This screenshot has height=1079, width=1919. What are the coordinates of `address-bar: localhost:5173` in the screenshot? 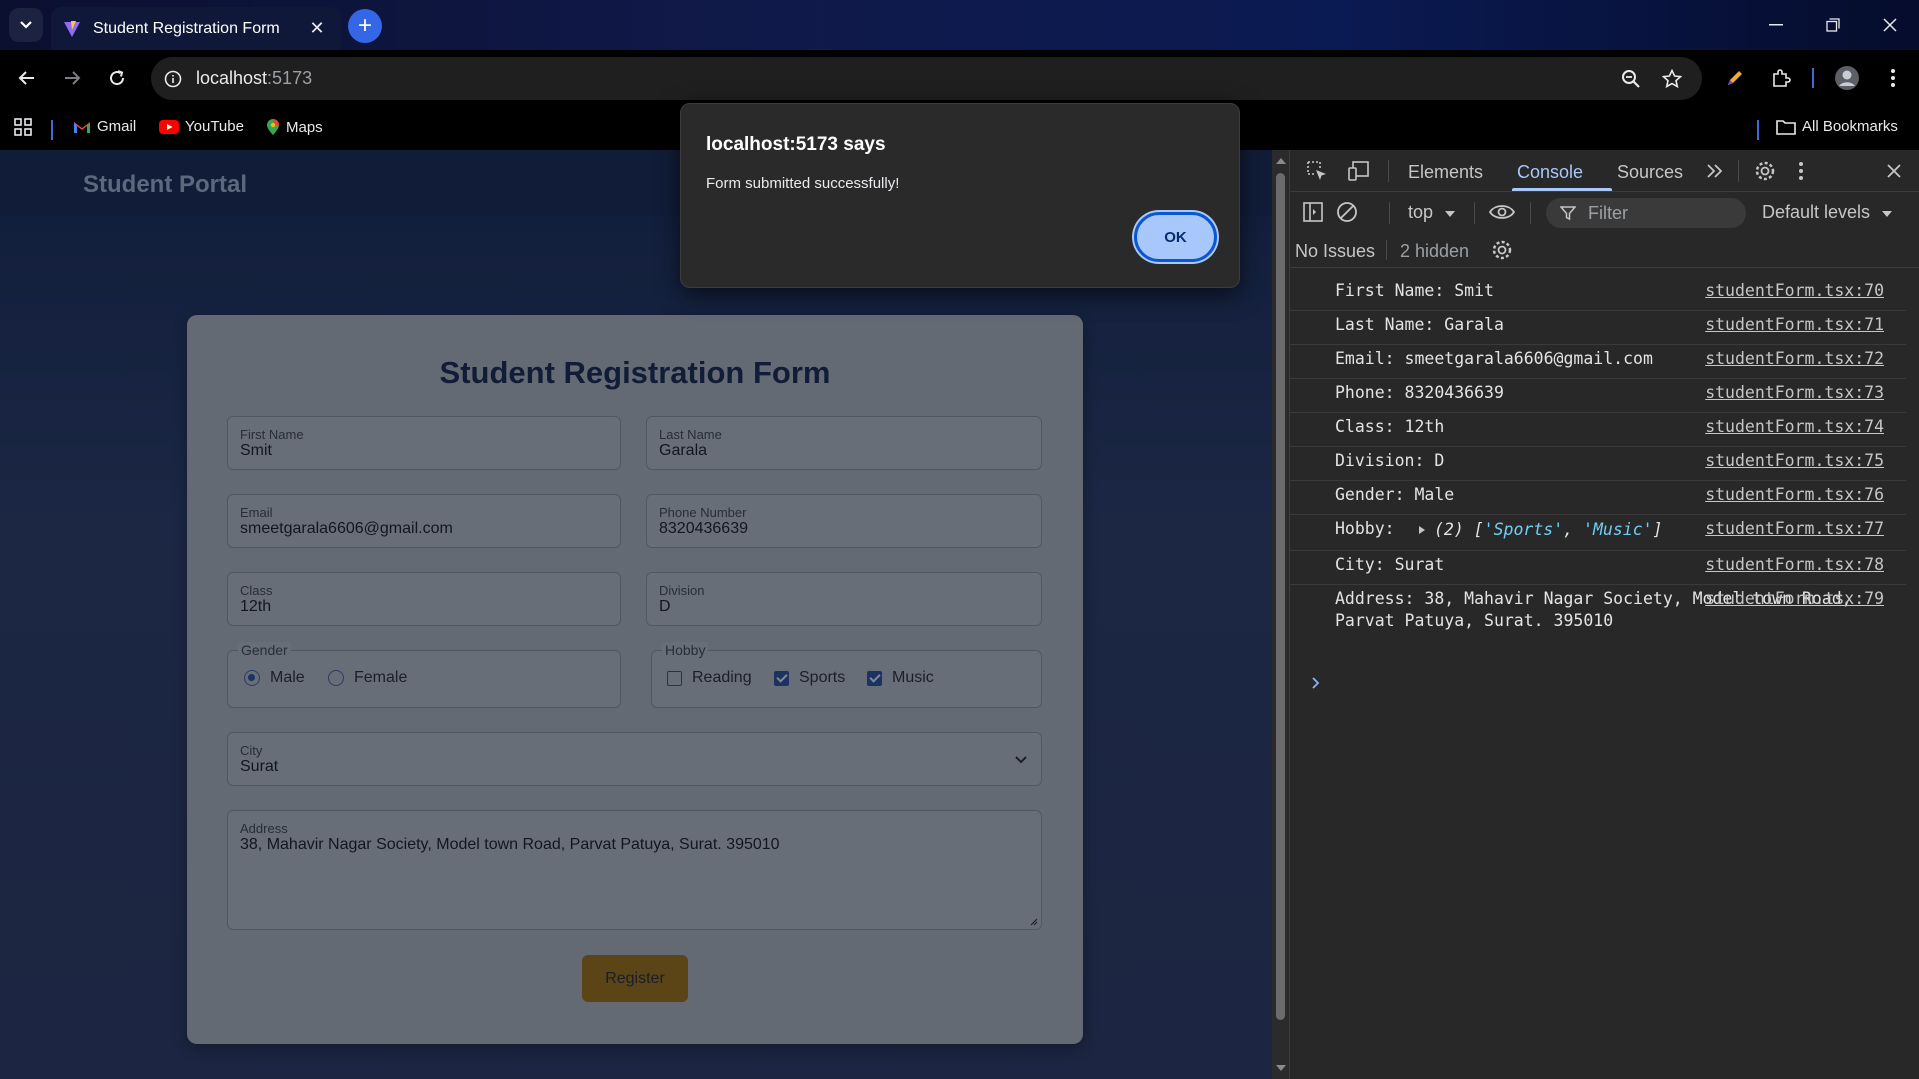 It's located at (926, 78).